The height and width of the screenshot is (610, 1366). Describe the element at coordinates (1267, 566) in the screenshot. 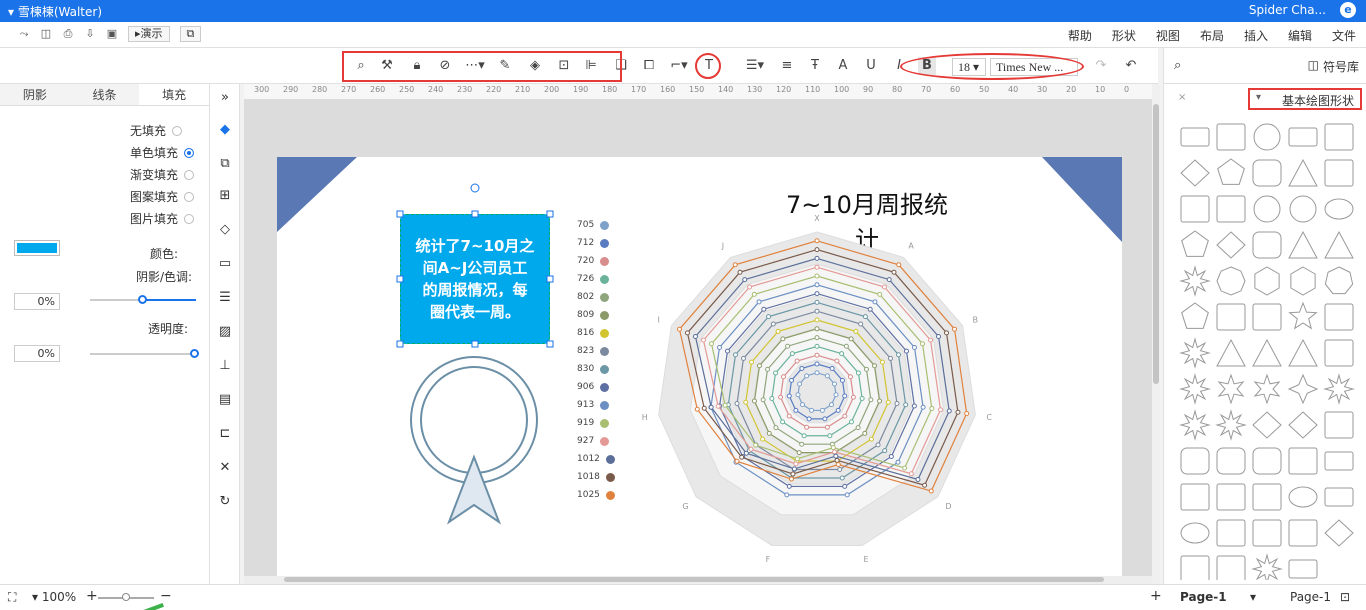

I see `library-shape-burst2` at that location.